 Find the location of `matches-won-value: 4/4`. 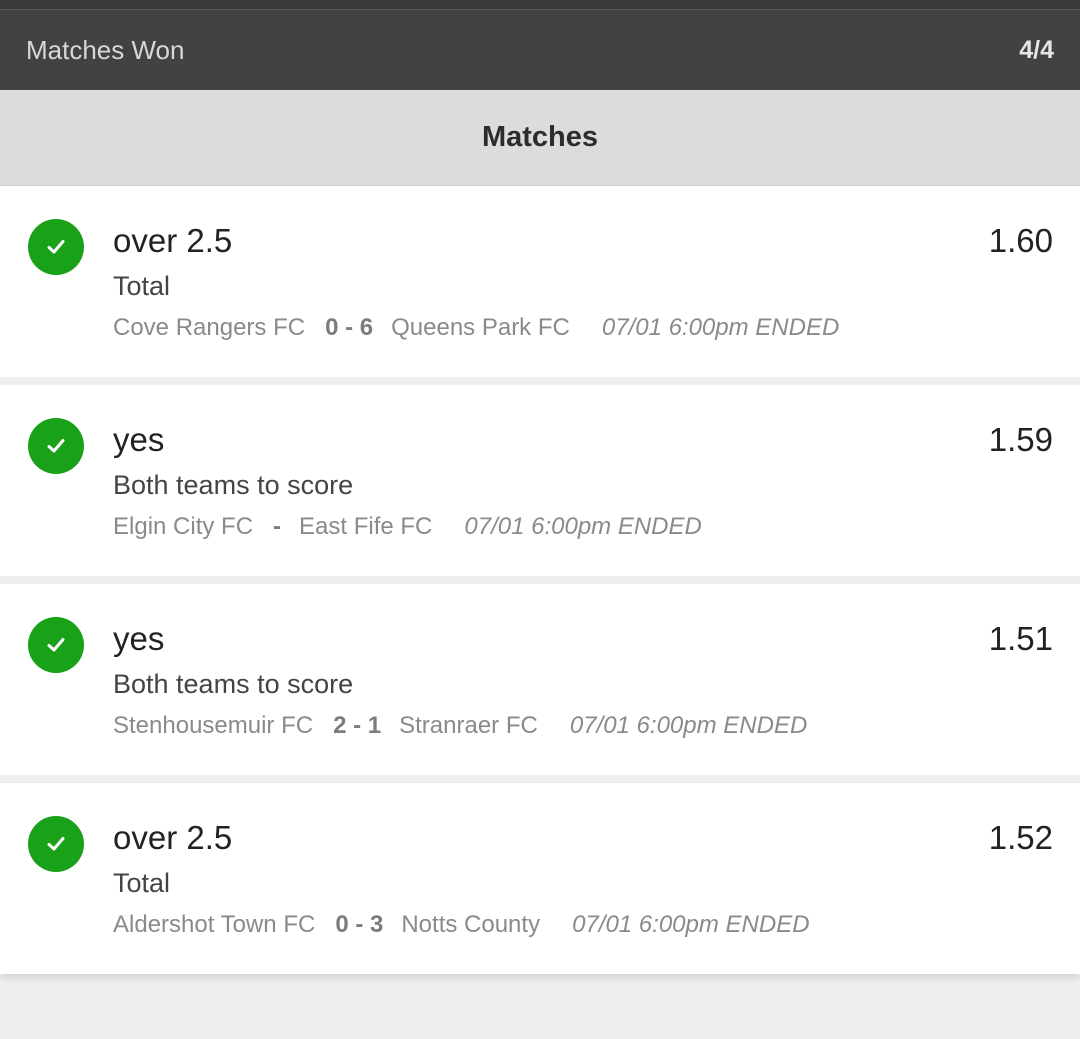

matches-won-value: 4/4 is located at coordinates (1036, 49).